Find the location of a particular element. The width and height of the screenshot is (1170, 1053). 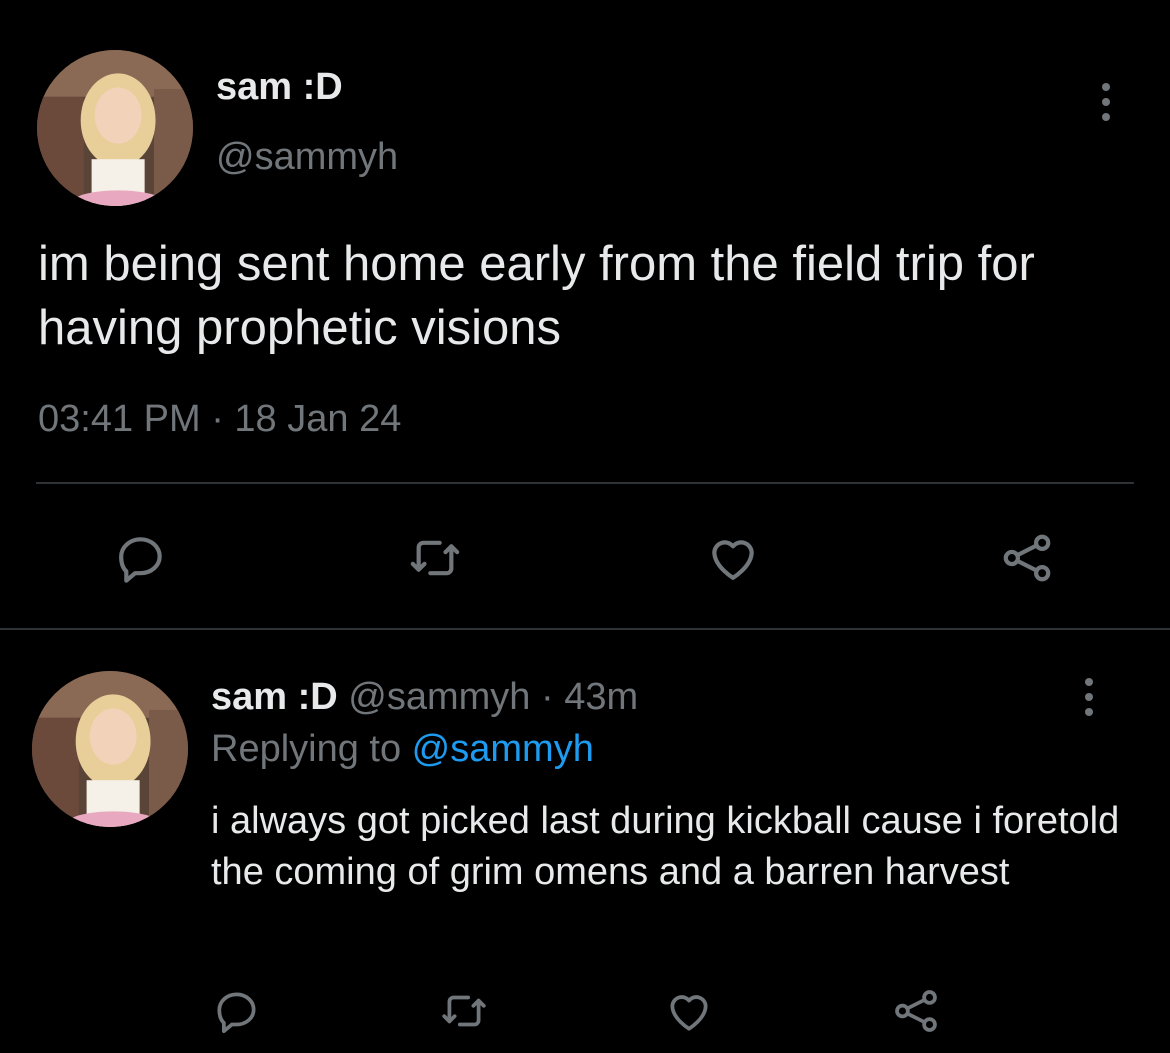

replying-to-label: Replying to @sammyh is located at coordinates (402, 749).